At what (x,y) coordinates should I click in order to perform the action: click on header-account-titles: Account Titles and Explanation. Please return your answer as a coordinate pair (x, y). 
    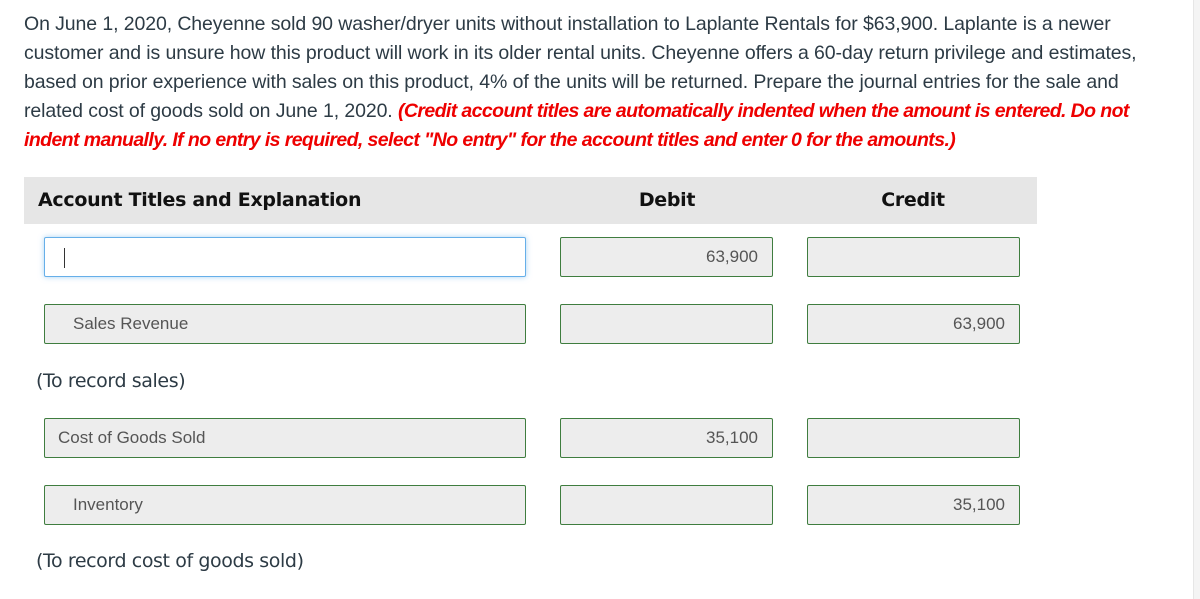
    Looking at the image, I should click on (200, 200).